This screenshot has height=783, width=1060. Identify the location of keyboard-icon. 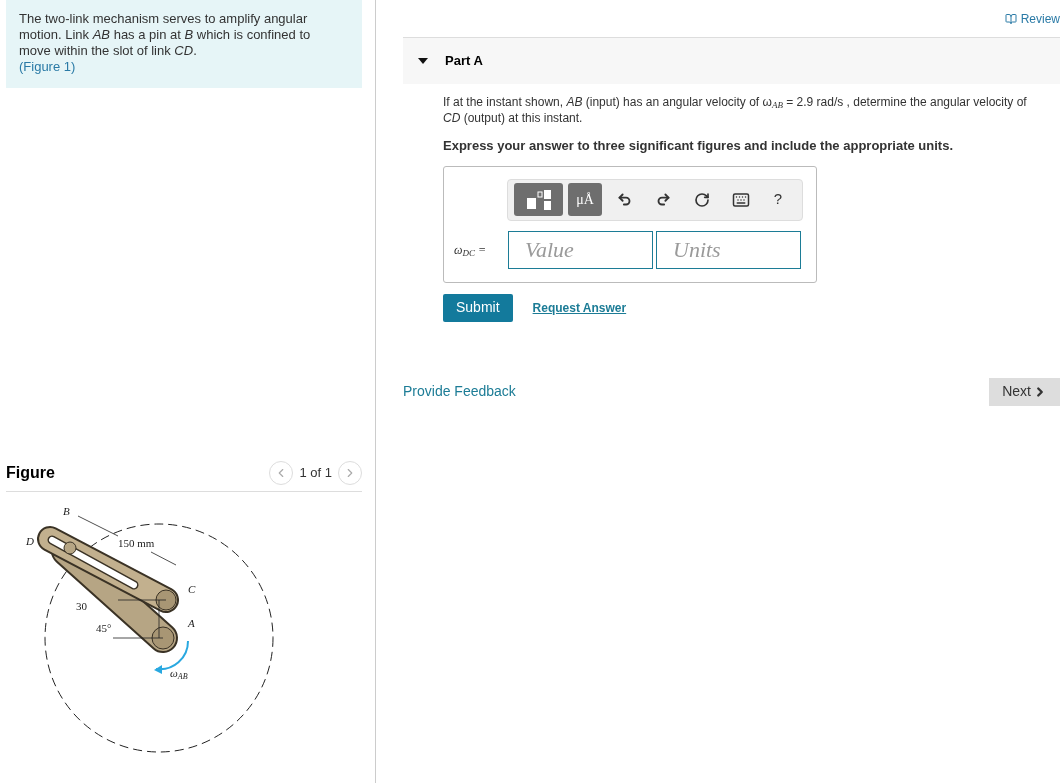
(741, 199).